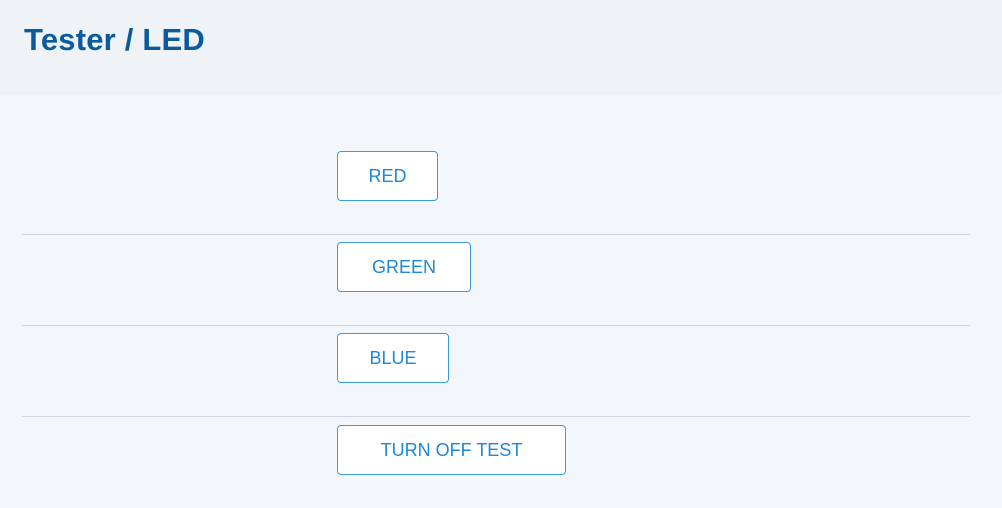 Image resolution: width=1002 pixels, height=508 pixels. I want to click on page-title: Tester / LED, so click(114, 39).